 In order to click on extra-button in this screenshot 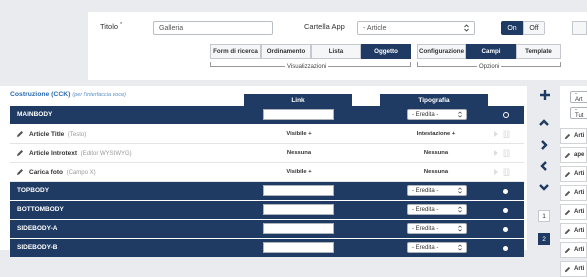, I will do `click(579, 28)`.